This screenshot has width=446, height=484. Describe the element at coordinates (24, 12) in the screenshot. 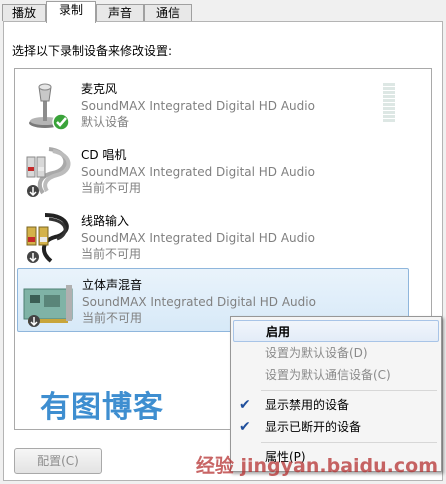

I see `tab-playback: 播放` at that location.